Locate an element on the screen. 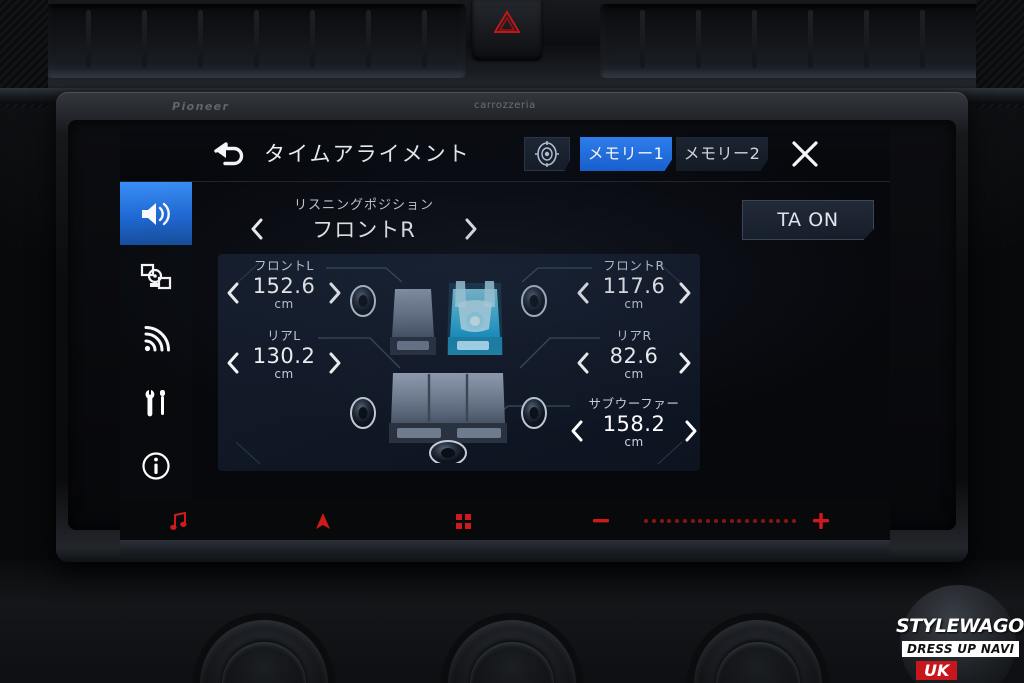 This screenshot has width=1024, height=683. speaker-label-front-right: フロントR is located at coordinates (634, 265).